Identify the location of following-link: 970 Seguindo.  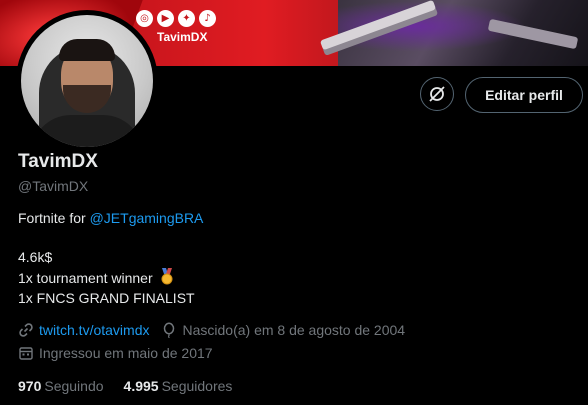
(61, 386).